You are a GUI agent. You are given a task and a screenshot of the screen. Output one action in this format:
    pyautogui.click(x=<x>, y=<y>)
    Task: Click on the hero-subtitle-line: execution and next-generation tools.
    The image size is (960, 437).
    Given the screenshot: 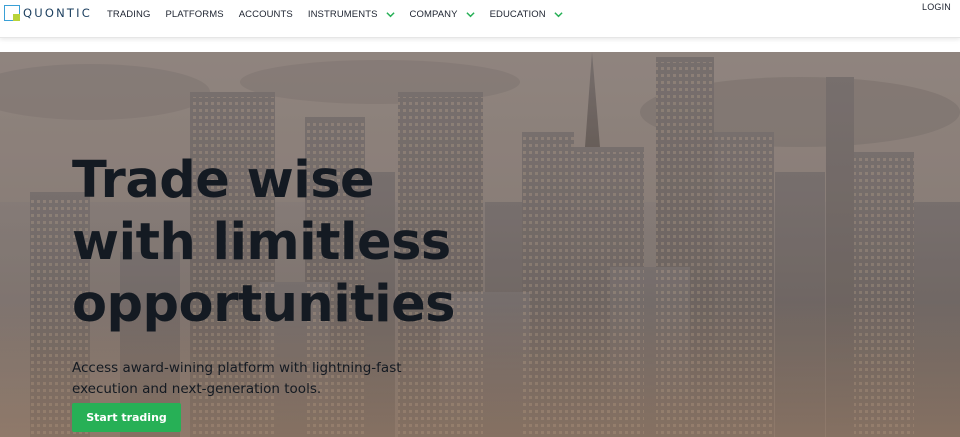 What is the action you would take?
    pyautogui.click(x=197, y=389)
    